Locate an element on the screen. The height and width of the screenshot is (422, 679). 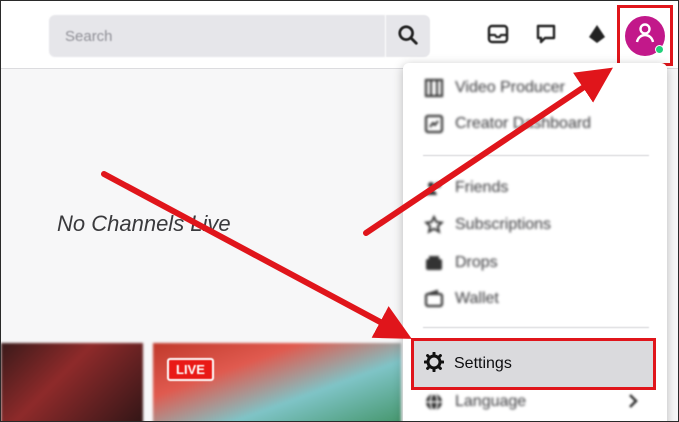
gear-icon is located at coordinates (434, 364).